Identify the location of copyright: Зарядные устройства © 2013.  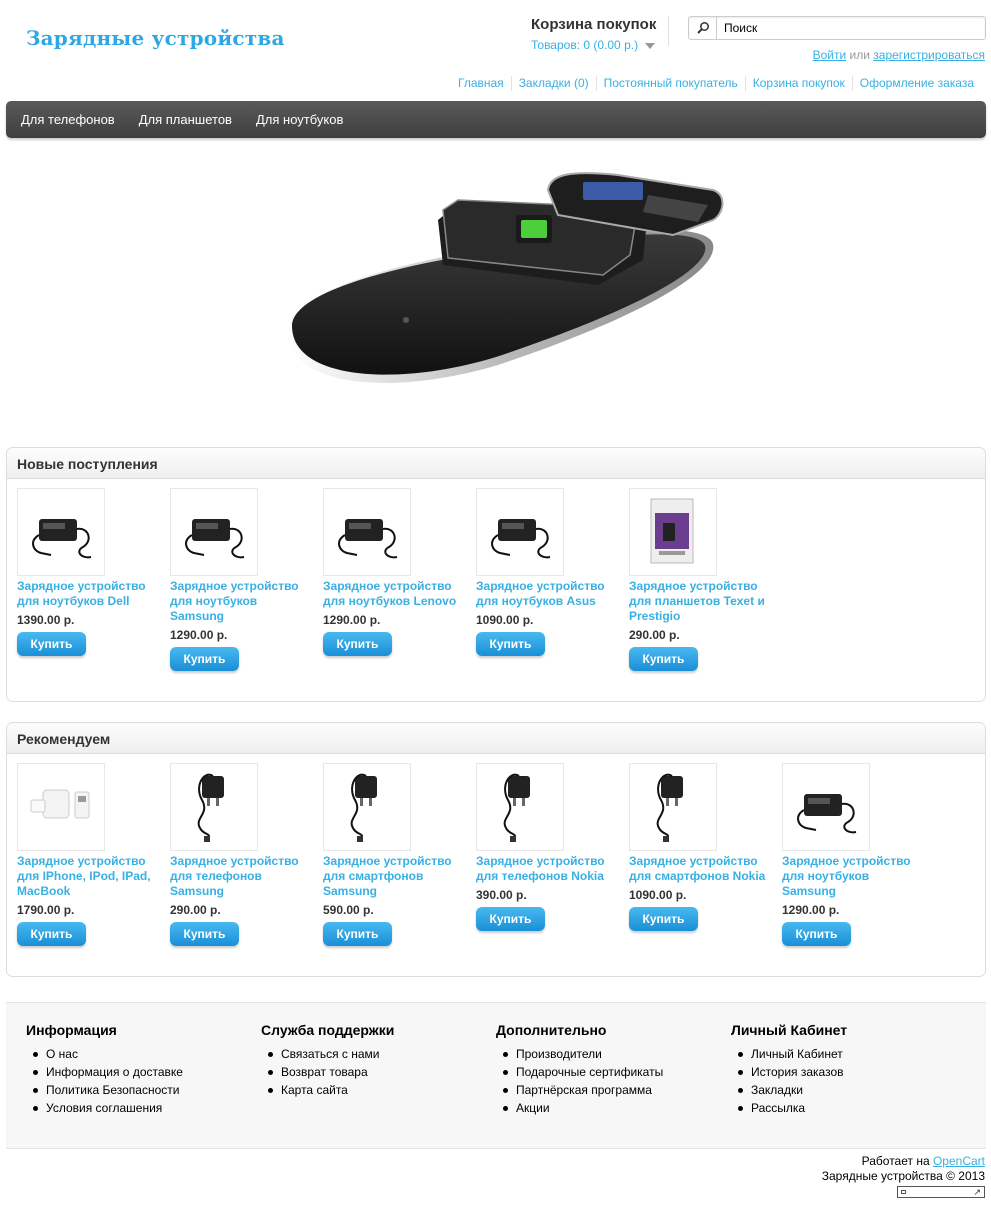
(903, 1176).